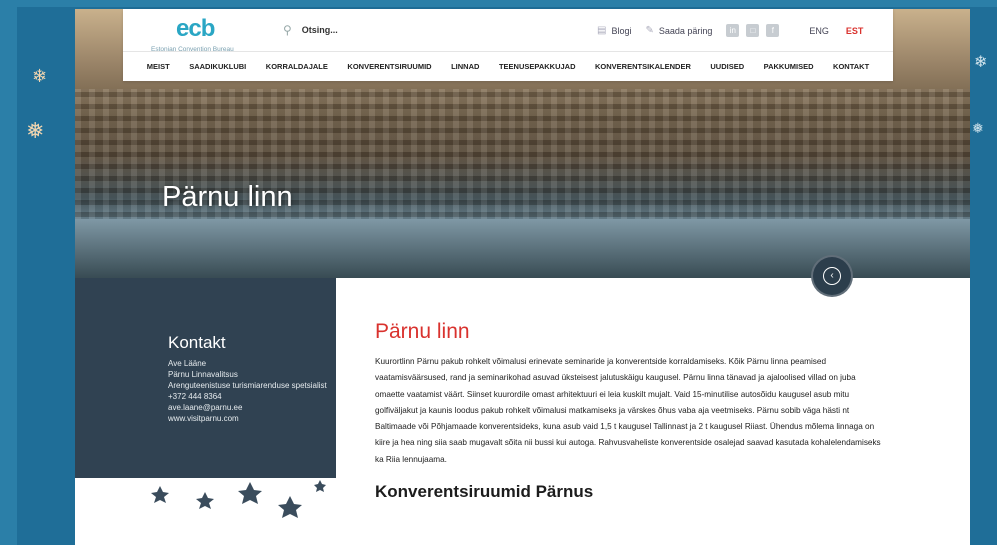  I want to click on nav-item-konverentsikalender: KONVERENTSIKALENDER, so click(643, 66).